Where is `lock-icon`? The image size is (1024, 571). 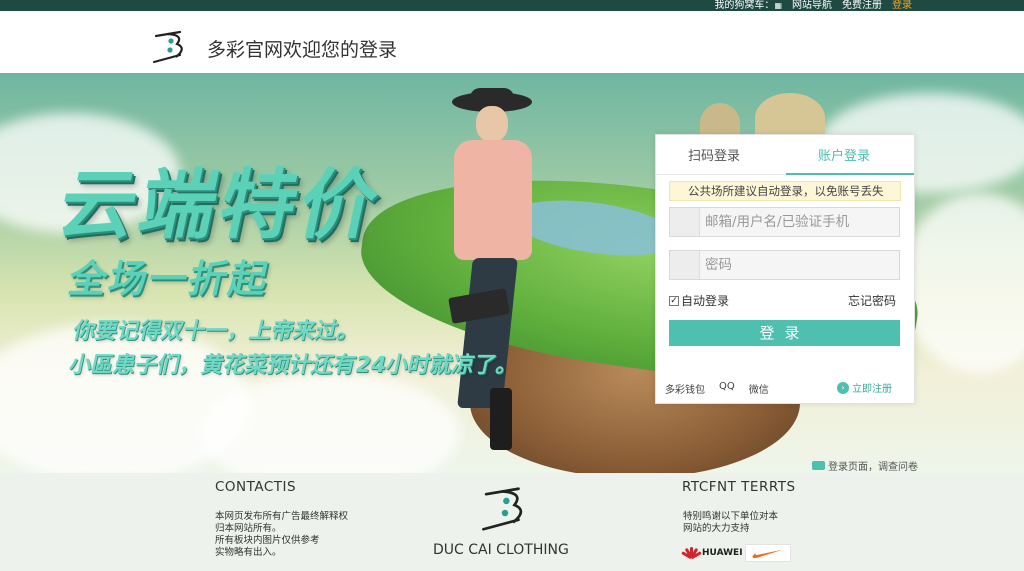 lock-icon is located at coordinates (685, 265).